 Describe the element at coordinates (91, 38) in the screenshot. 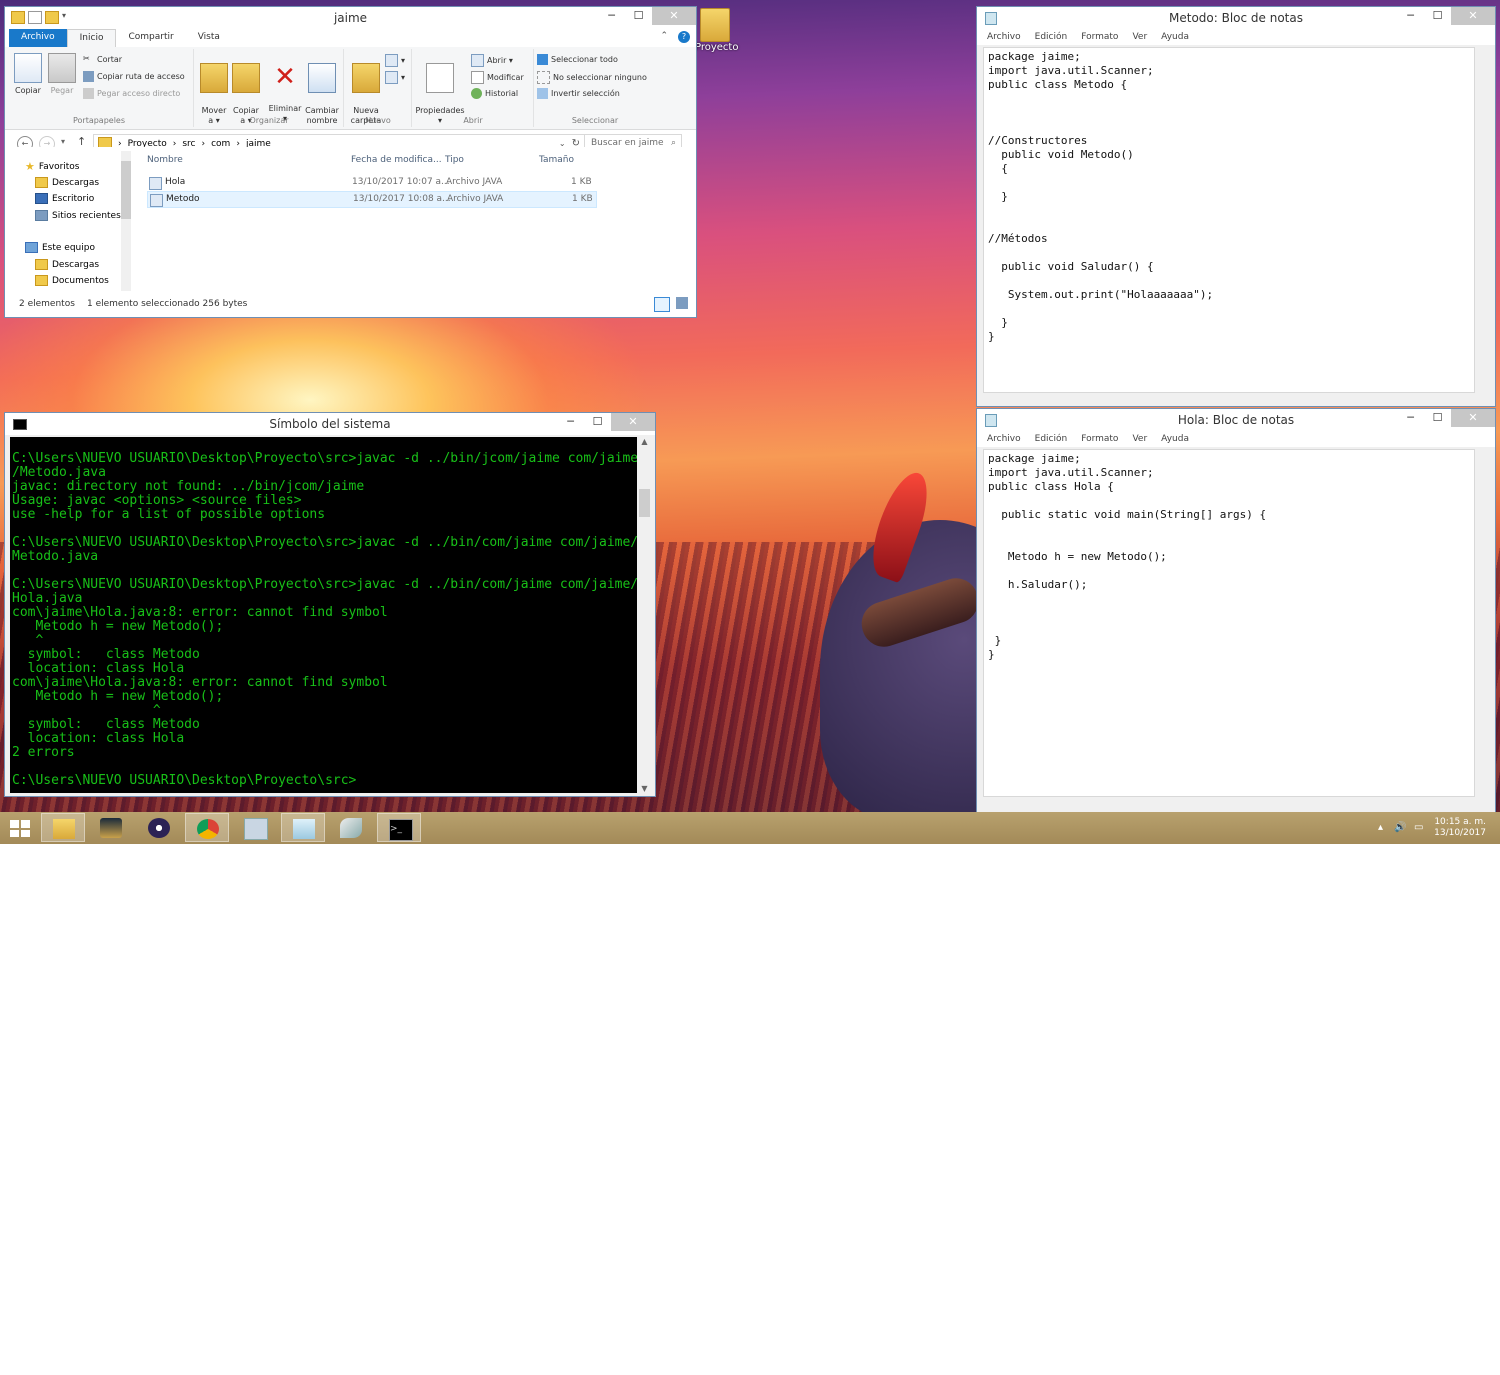

I see `tab-inicio: Inicio` at that location.